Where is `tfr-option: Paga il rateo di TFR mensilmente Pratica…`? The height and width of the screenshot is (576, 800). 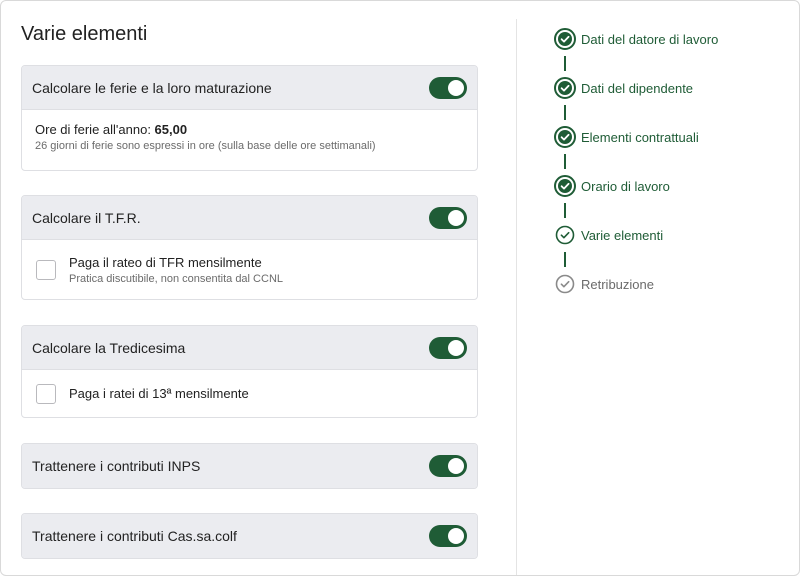 tfr-option: Paga il rateo di TFR mensilmente Pratica… is located at coordinates (249, 269).